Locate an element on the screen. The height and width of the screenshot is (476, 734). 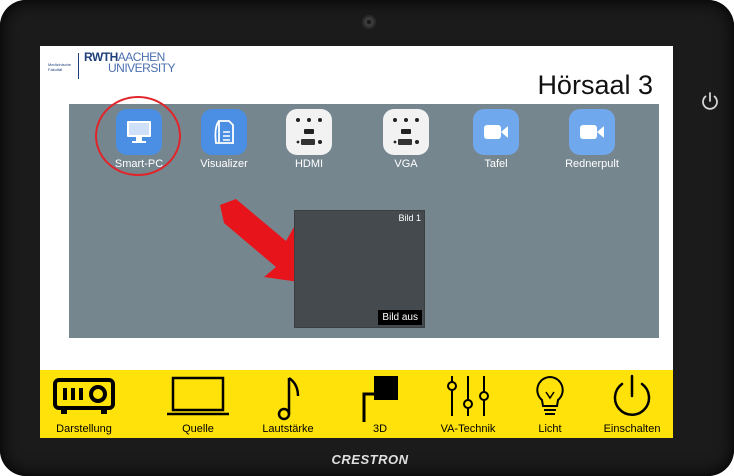
source-hdmi: HDMI is located at coordinates (309, 140).